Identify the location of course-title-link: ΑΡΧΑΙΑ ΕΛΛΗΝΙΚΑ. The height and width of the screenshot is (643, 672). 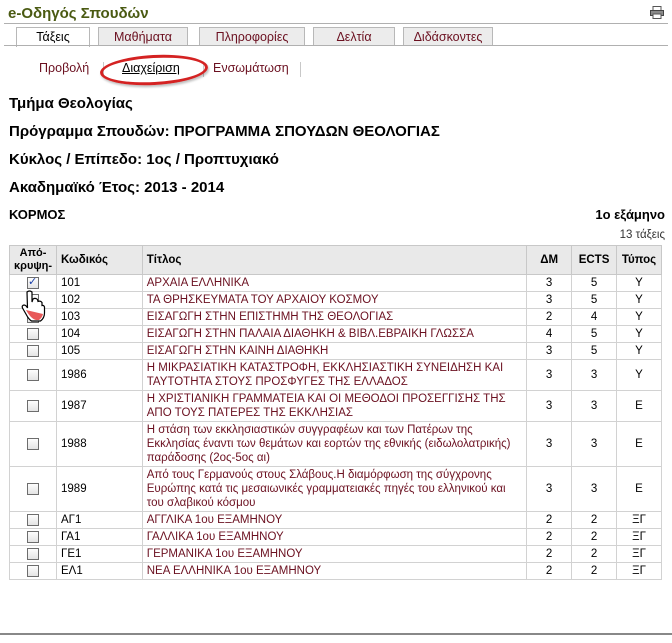
(198, 283).